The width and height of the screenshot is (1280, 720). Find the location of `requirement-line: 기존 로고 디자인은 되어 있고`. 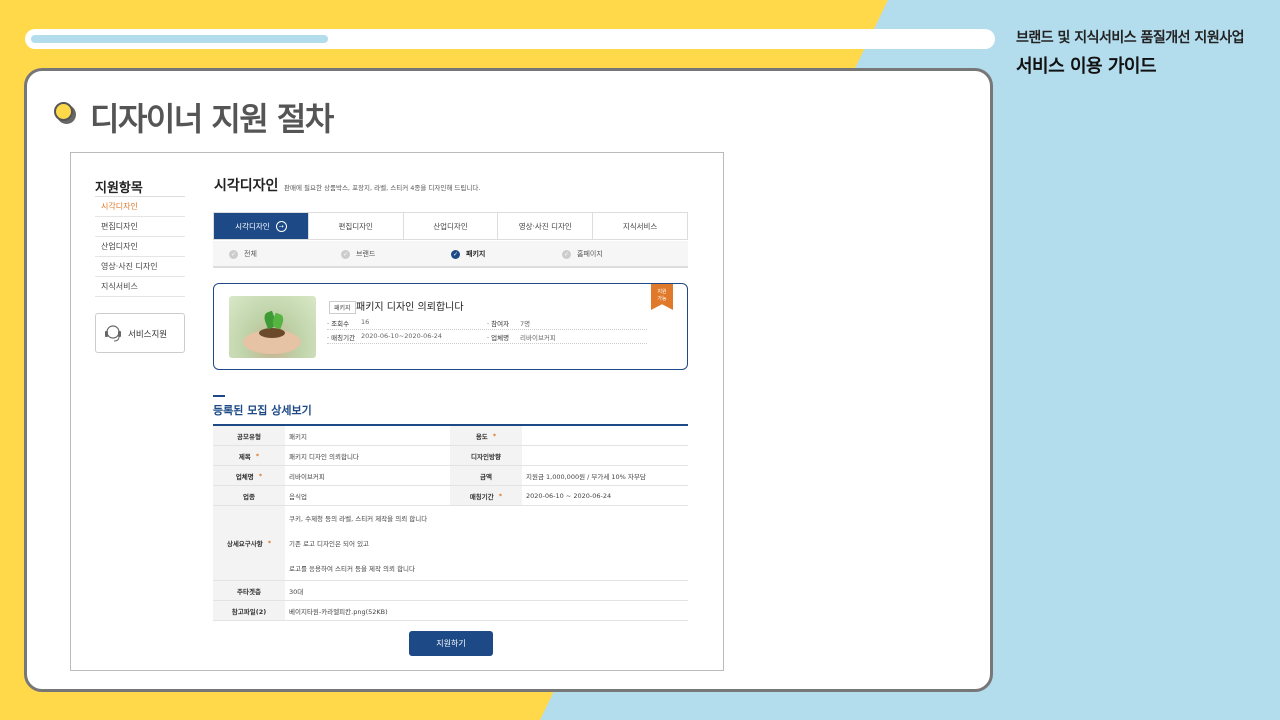

requirement-line: 기존 로고 디자인은 되어 있고 is located at coordinates (329, 544).